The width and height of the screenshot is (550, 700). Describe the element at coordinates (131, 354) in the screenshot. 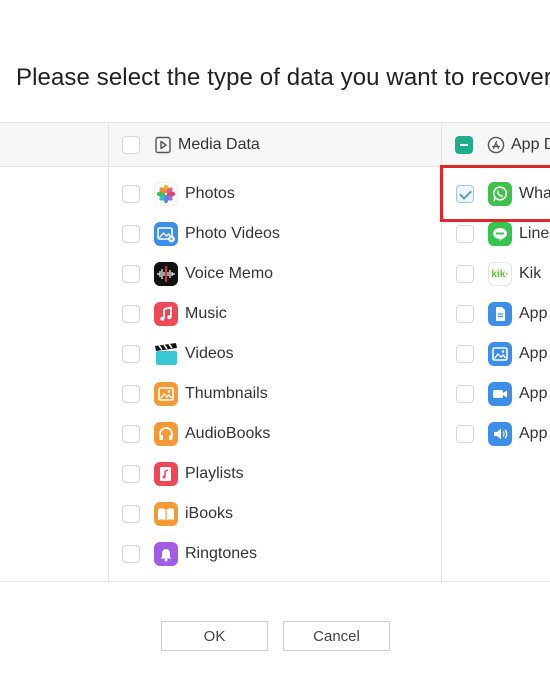

I see `videos-checkbox` at that location.